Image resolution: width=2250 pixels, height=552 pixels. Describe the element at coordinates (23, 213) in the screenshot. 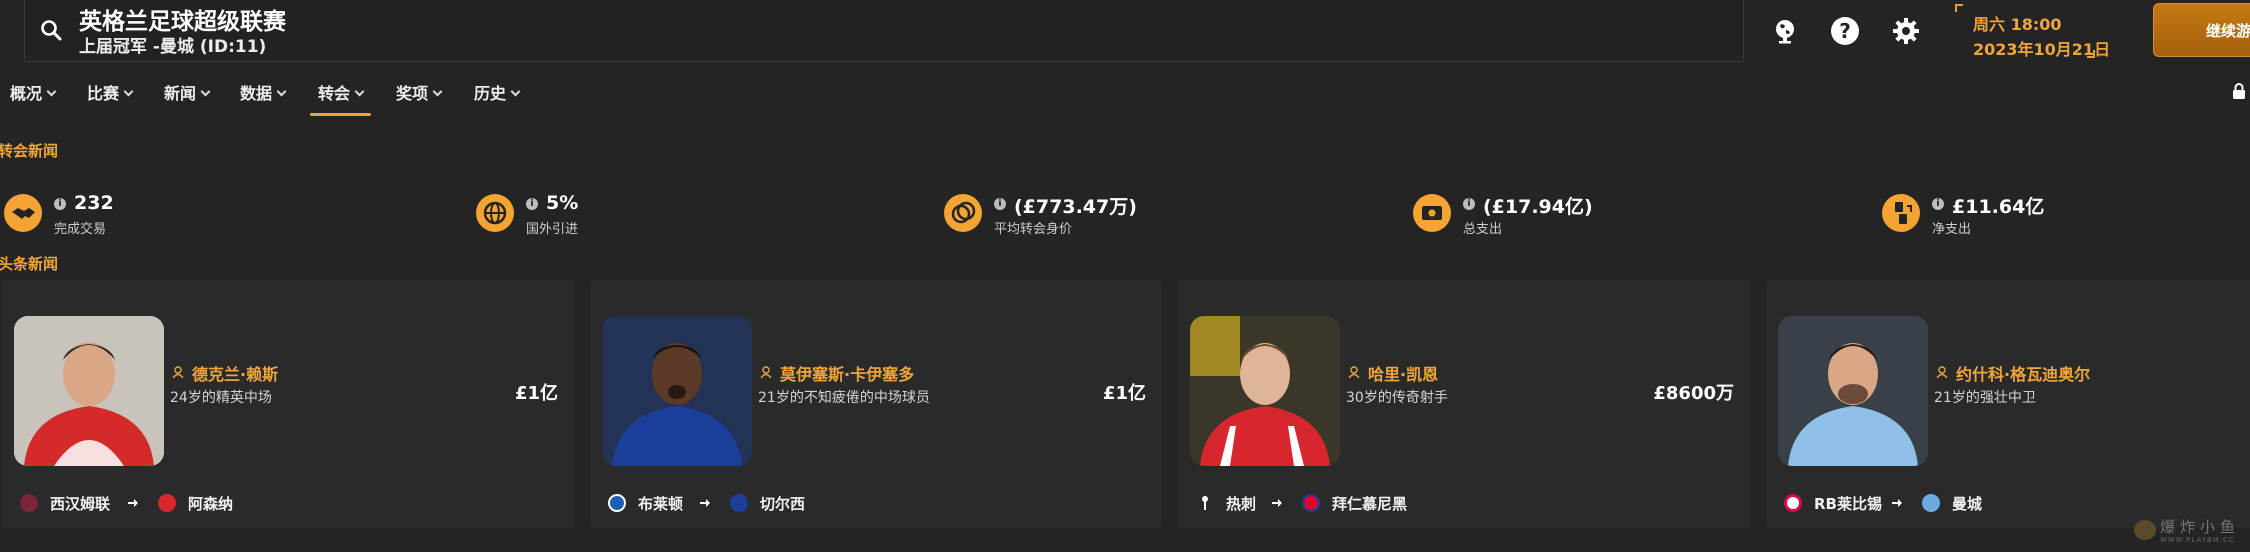

I see `handshake-icon` at that location.